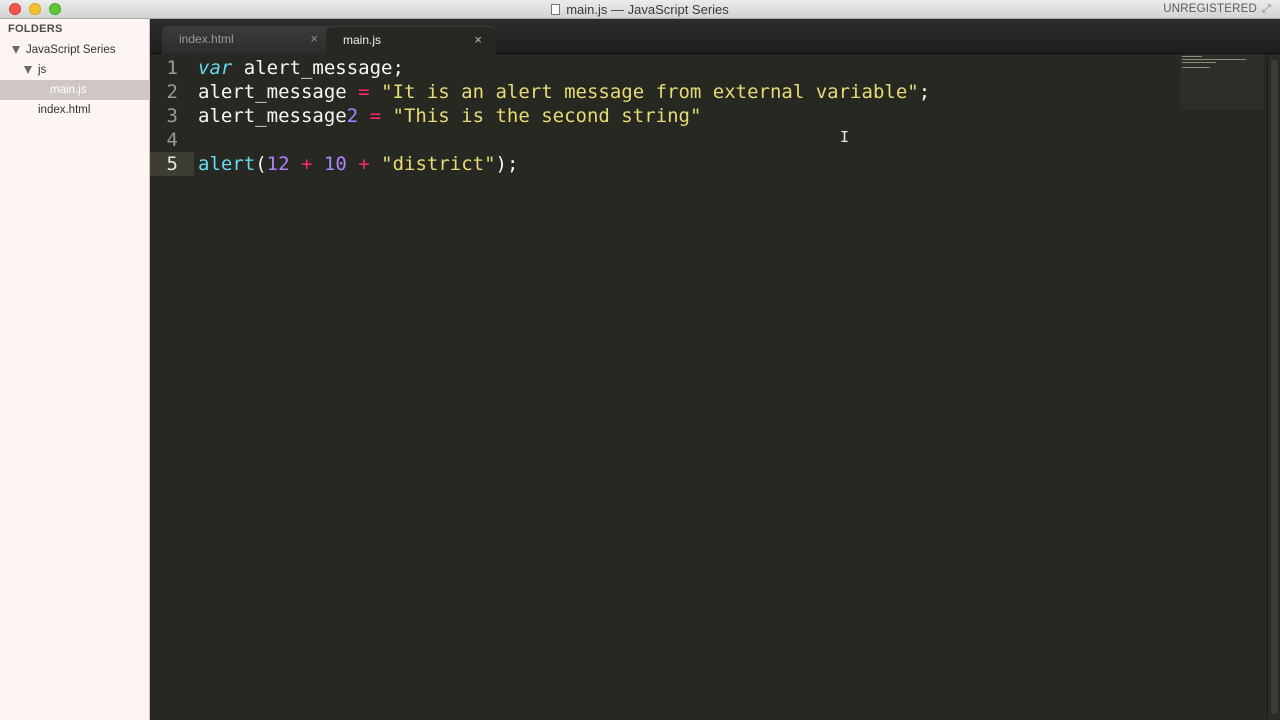 This screenshot has width=1280, height=720. What do you see at coordinates (845, 137) in the screenshot?
I see `ibeam-cursor-icon: I` at bounding box center [845, 137].